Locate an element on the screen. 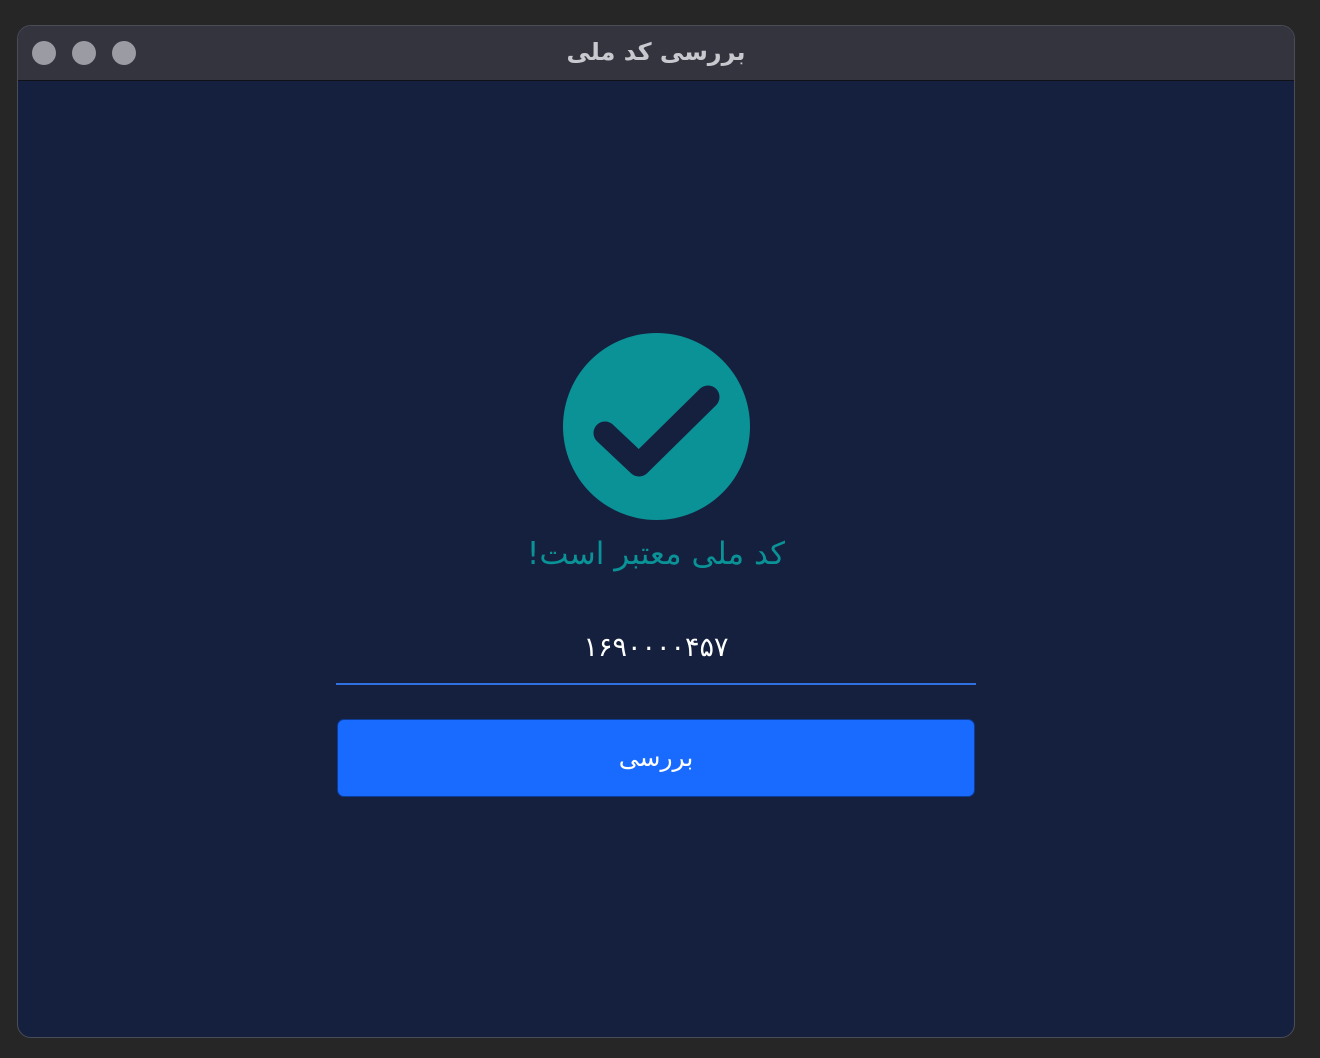 The width and height of the screenshot is (1320, 1058). check-circle-icon is located at coordinates (656, 426).